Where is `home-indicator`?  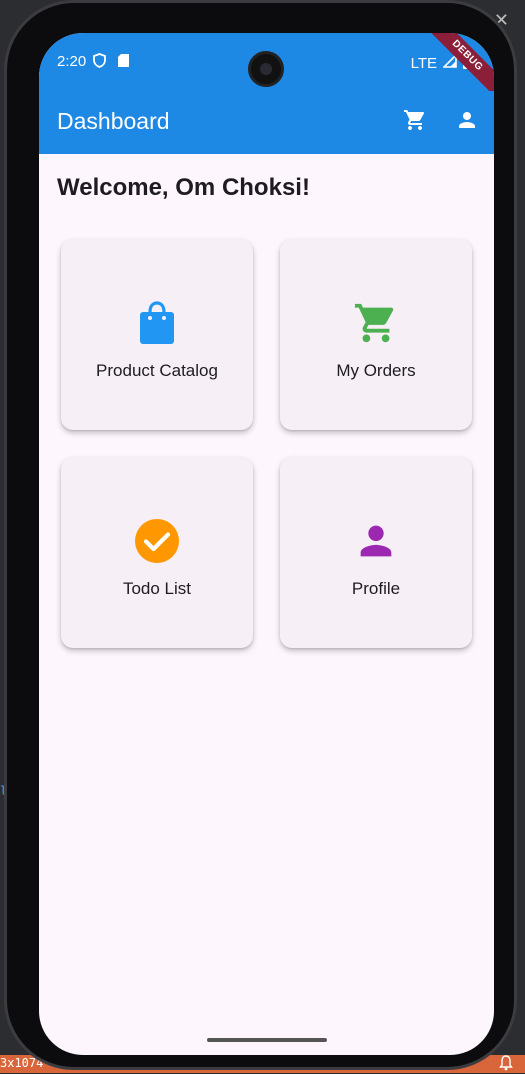 home-indicator is located at coordinates (267, 1040).